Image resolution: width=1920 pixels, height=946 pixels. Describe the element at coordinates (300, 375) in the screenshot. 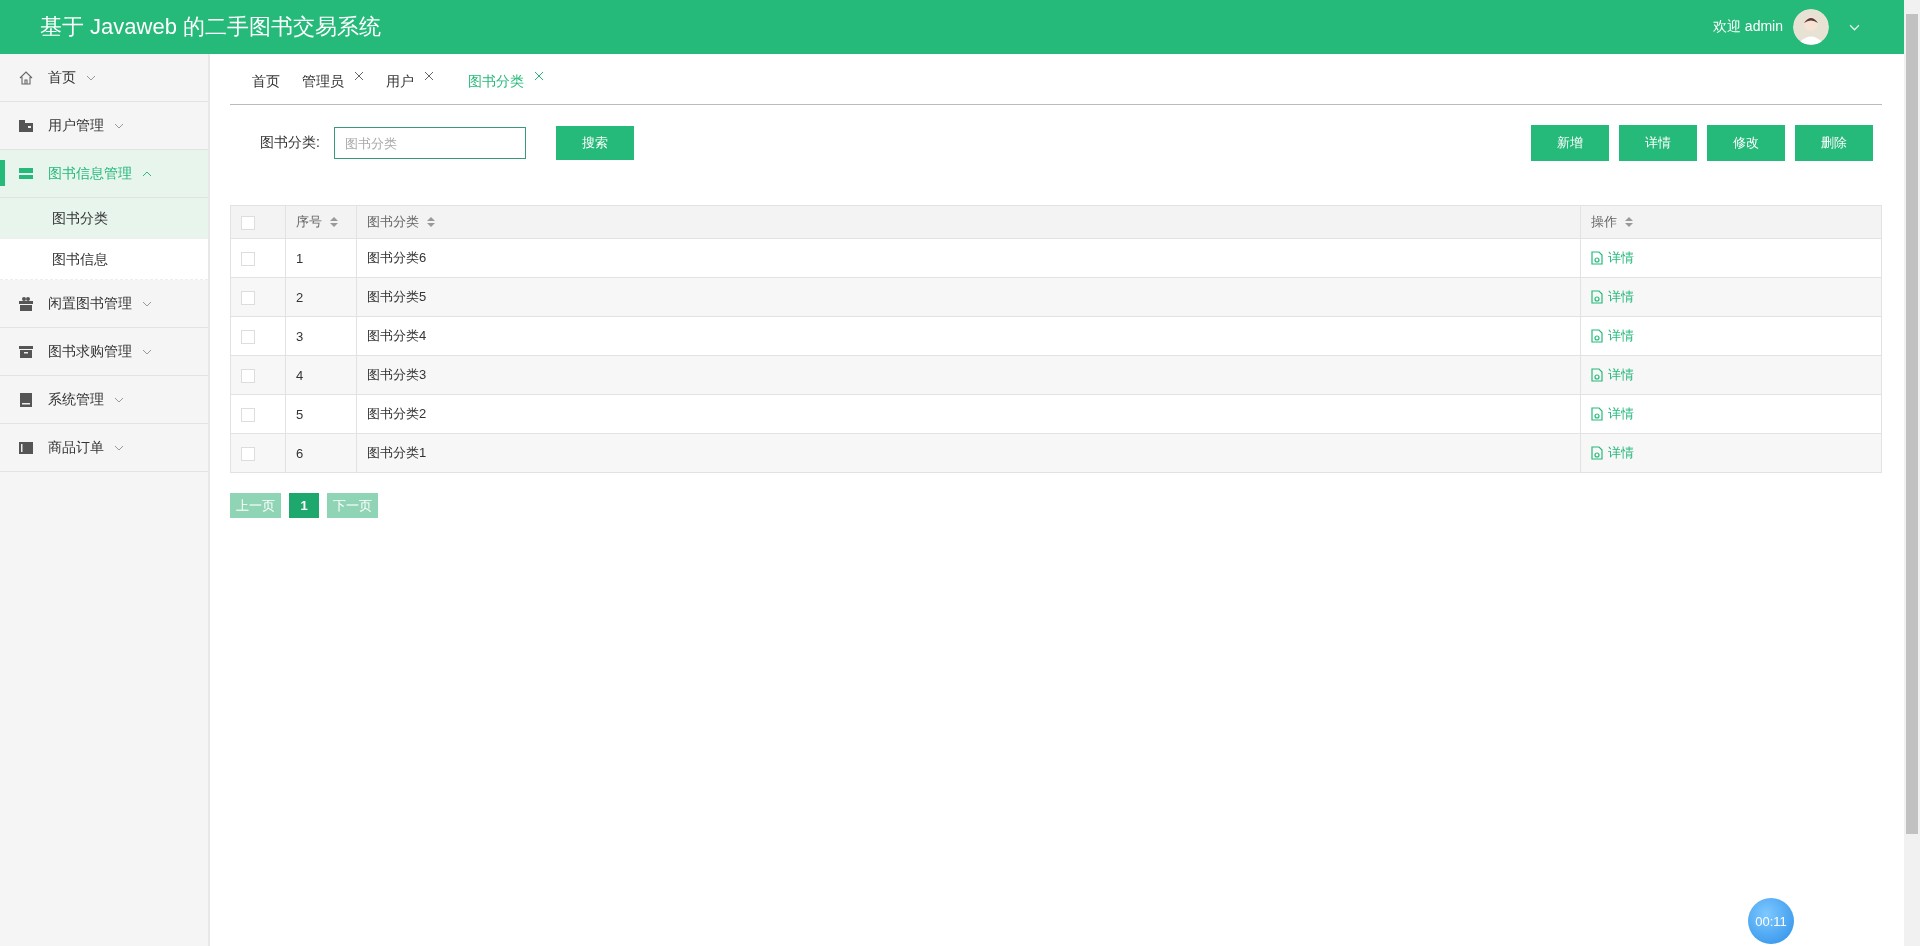

I see `table-cell: 4` at that location.